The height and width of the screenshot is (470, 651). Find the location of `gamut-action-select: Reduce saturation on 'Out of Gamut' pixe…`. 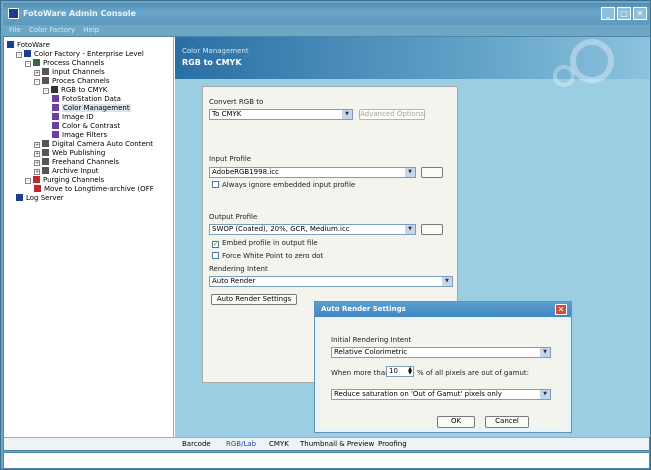

gamut-action-select: Reduce saturation on 'Out of Gamut' pixe… is located at coordinates (441, 394).